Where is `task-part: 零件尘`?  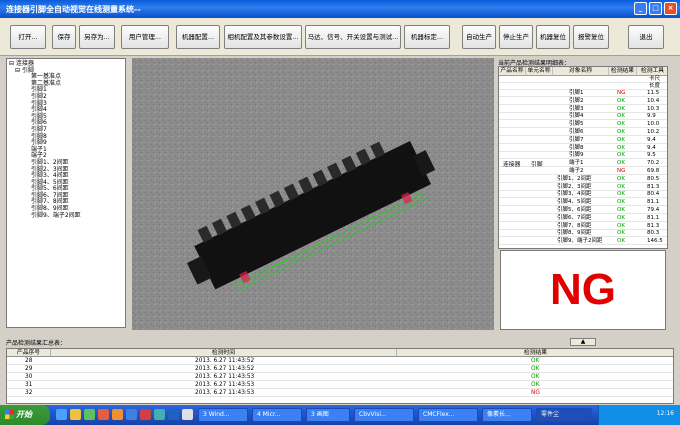 task-part: 零件尘 is located at coordinates (564, 415).